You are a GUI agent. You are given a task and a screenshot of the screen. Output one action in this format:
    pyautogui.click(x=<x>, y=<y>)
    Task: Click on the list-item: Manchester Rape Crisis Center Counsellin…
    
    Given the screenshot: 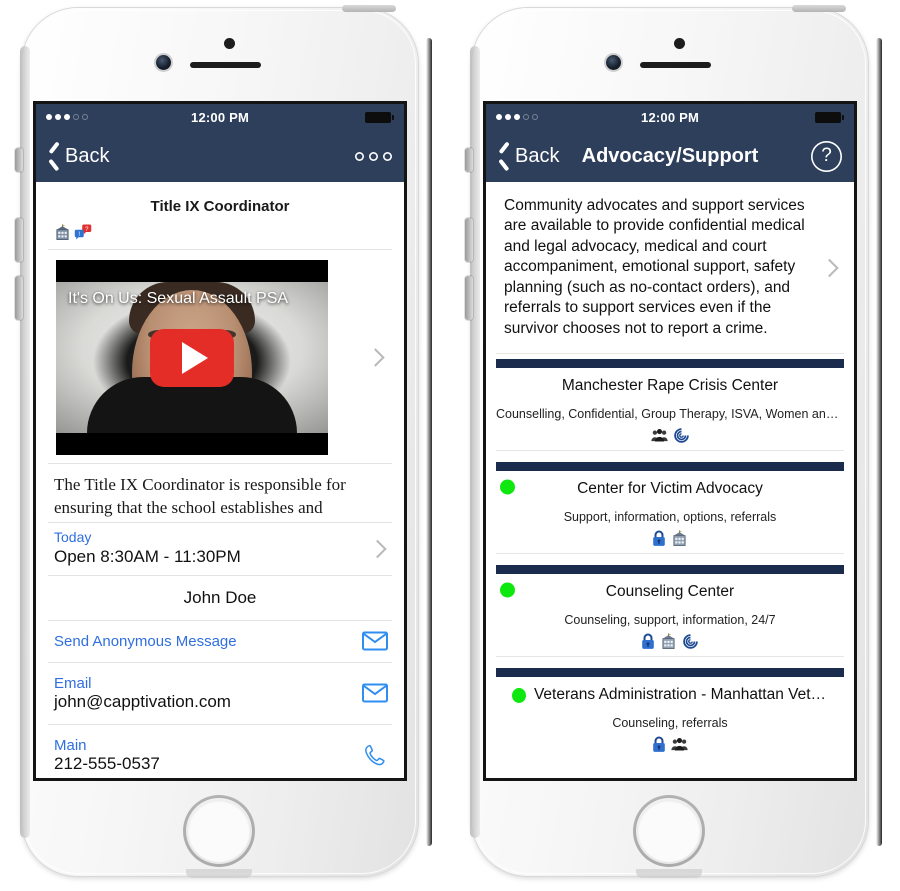 What is the action you would take?
    pyautogui.click(x=670, y=408)
    